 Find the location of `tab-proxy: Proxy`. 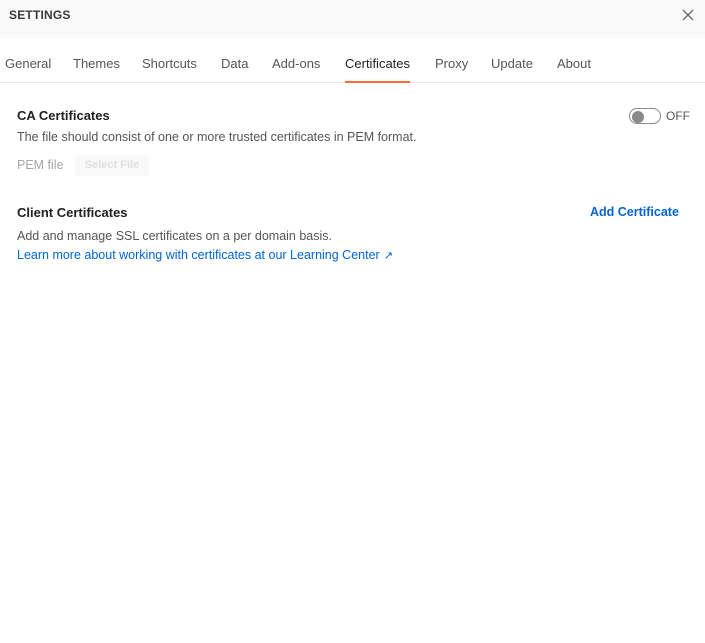

tab-proxy: Proxy is located at coordinates (451, 60).